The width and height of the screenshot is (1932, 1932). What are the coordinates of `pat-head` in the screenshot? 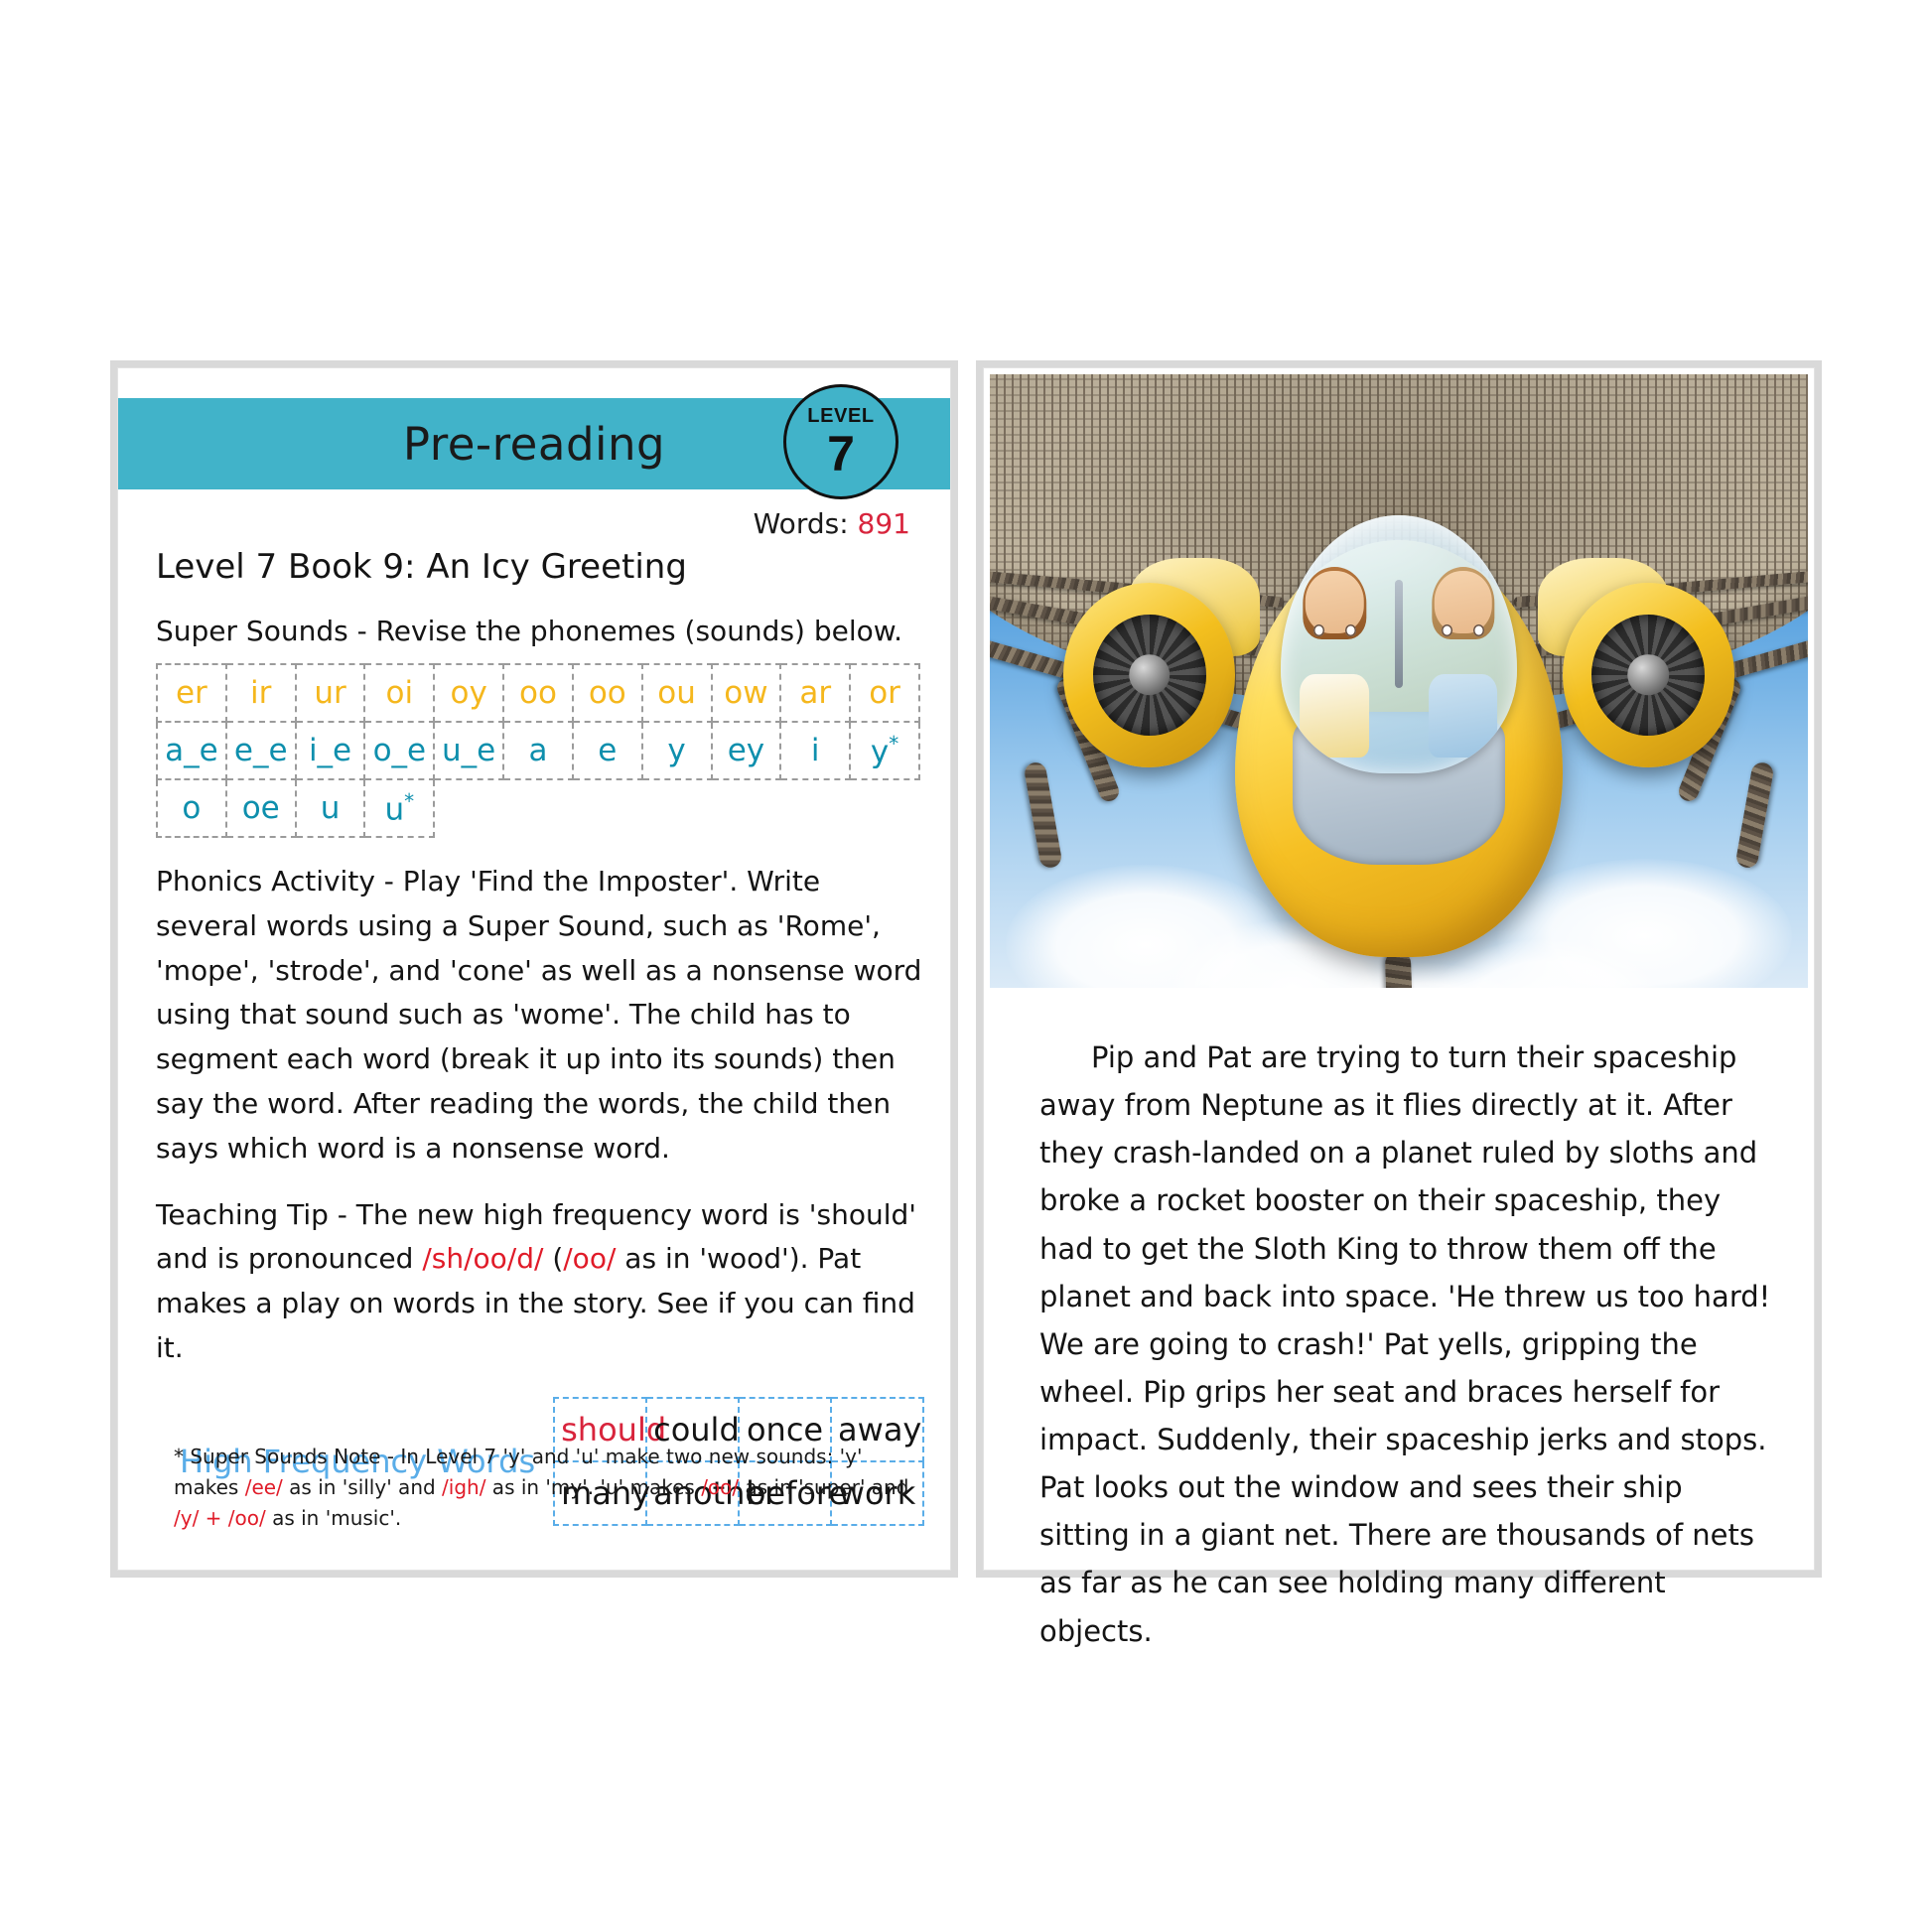 It's located at (1335, 602).